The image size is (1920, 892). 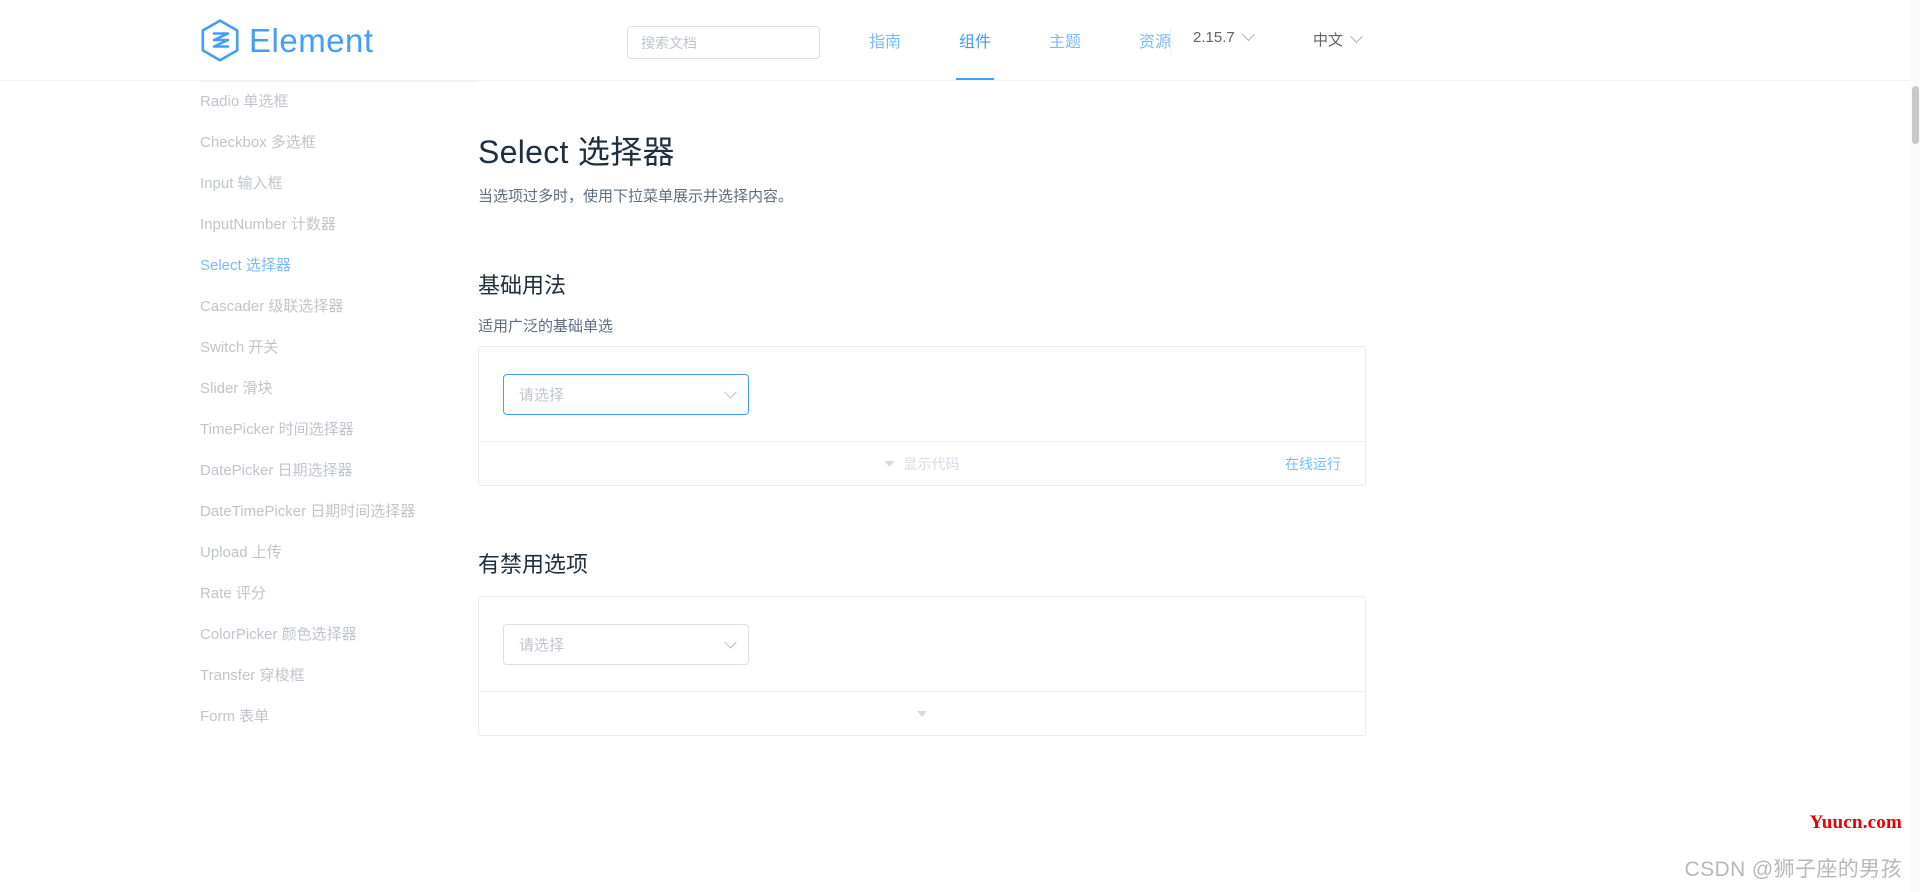 I want to click on sidebar-item-12: Rate 评分, so click(x=239, y=593).